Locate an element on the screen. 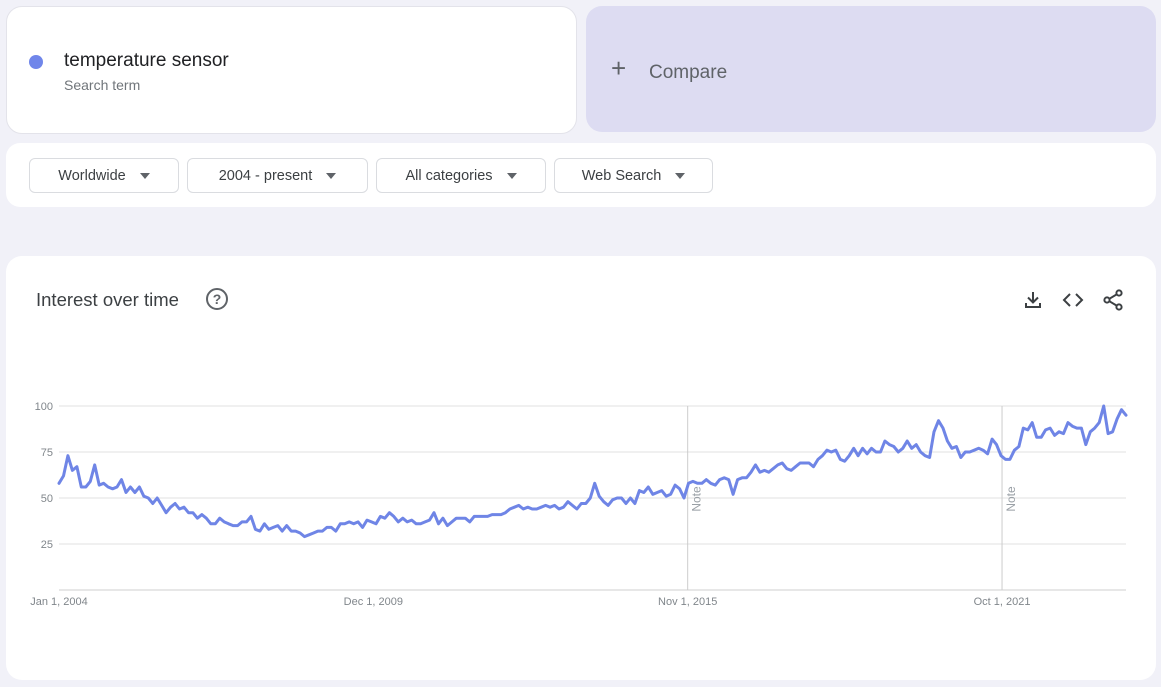 The width and height of the screenshot is (1161, 687). y-tick-label: 25 is located at coordinates (47, 545).